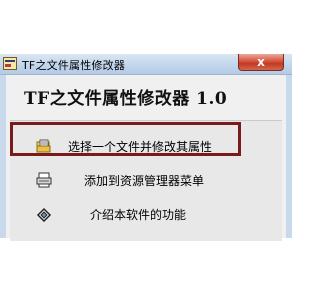 This screenshot has width=320, height=292. I want to click on menu-item-label: 添加到资源管理器菜单, so click(144, 181).